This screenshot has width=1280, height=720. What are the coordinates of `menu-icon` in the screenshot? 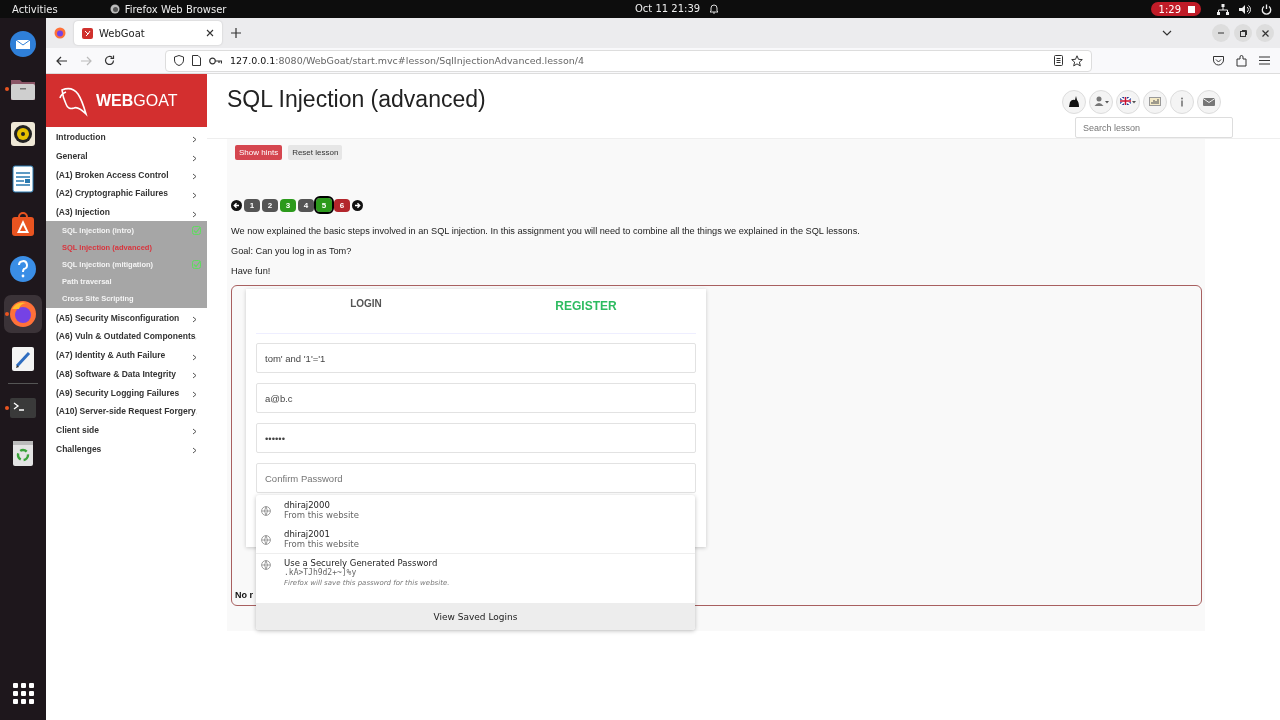 It's located at (1264, 60).